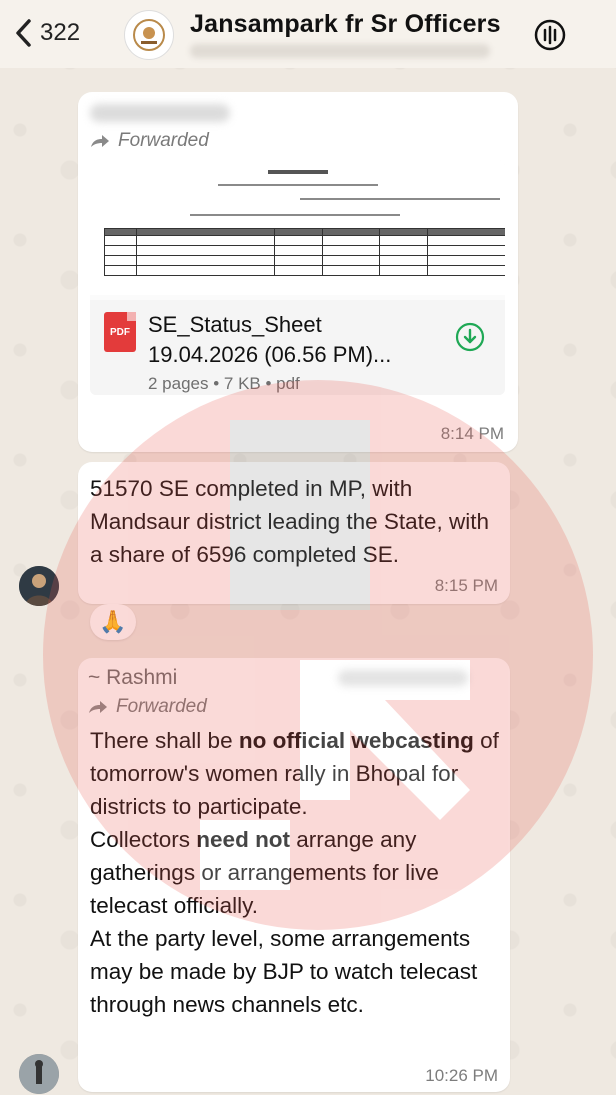  I want to click on participants-blur, so click(340, 51).